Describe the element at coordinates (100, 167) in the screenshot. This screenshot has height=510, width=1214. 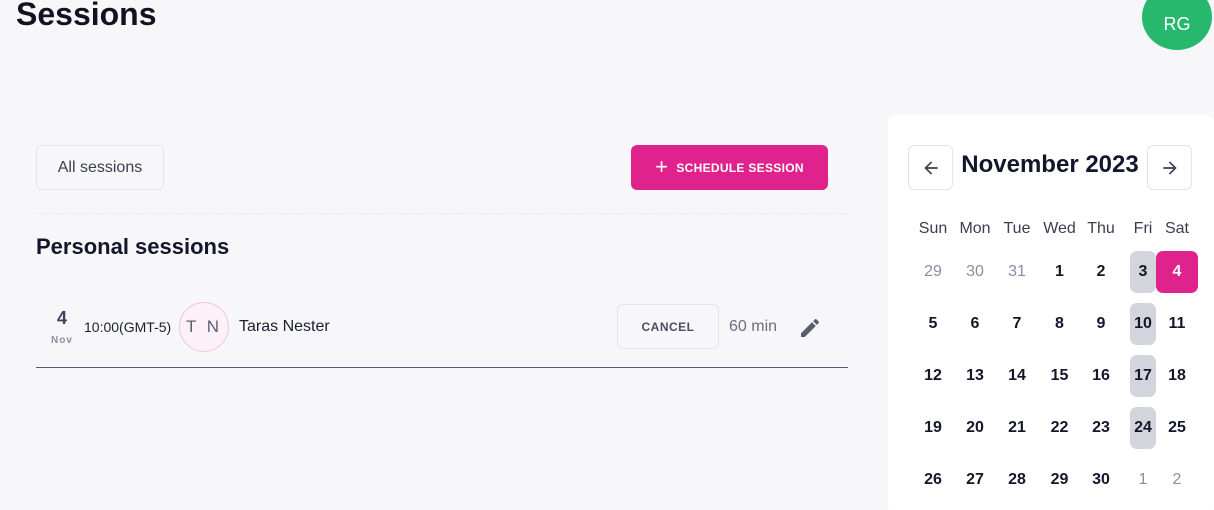
I see `all-sessions-filter-button: All sessions` at that location.